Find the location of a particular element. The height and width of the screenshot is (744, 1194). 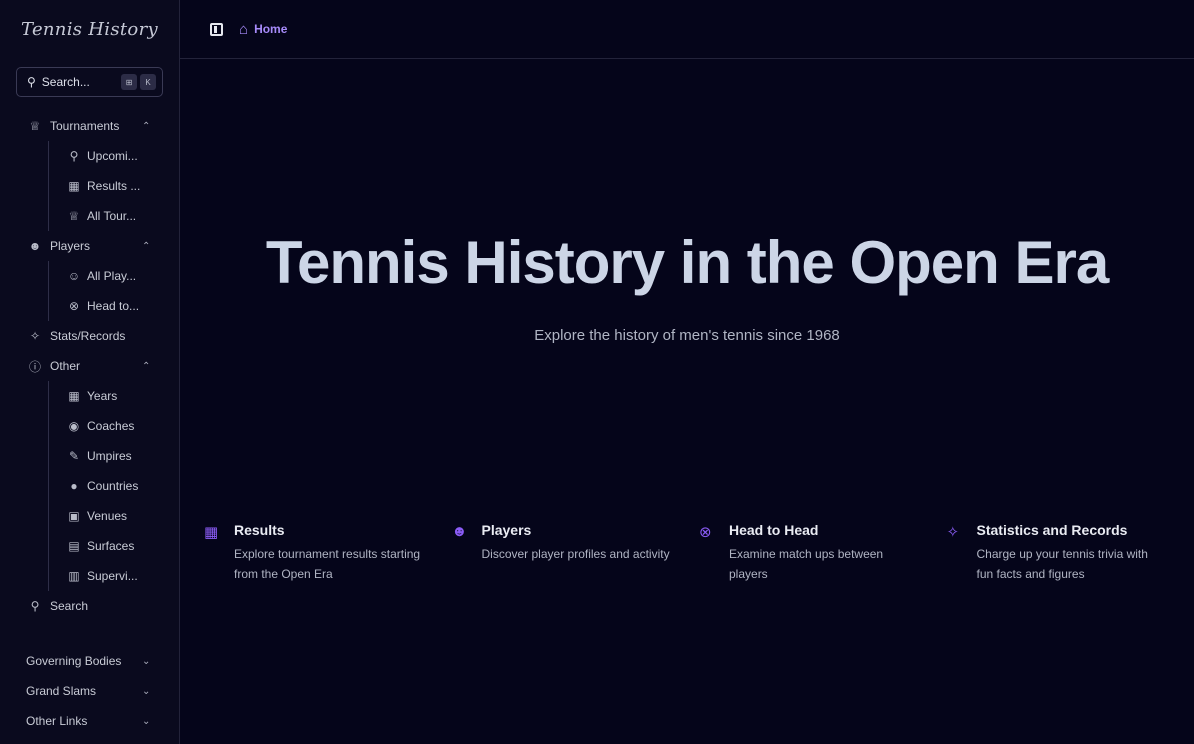

shortcut-key-k: K is located at coordinates (148, 82).